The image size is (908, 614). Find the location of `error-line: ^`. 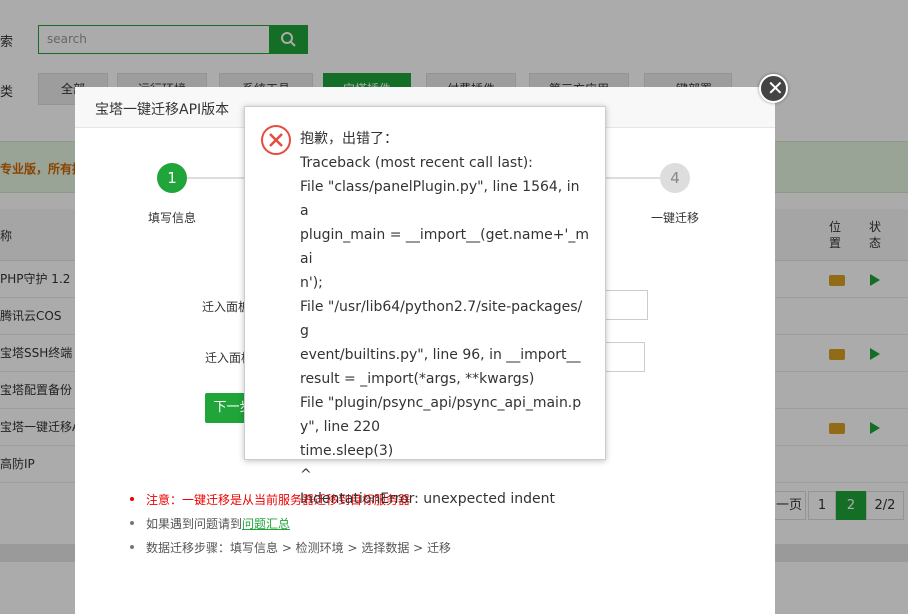

error-line: ^ is located at coordinates (306, 475).